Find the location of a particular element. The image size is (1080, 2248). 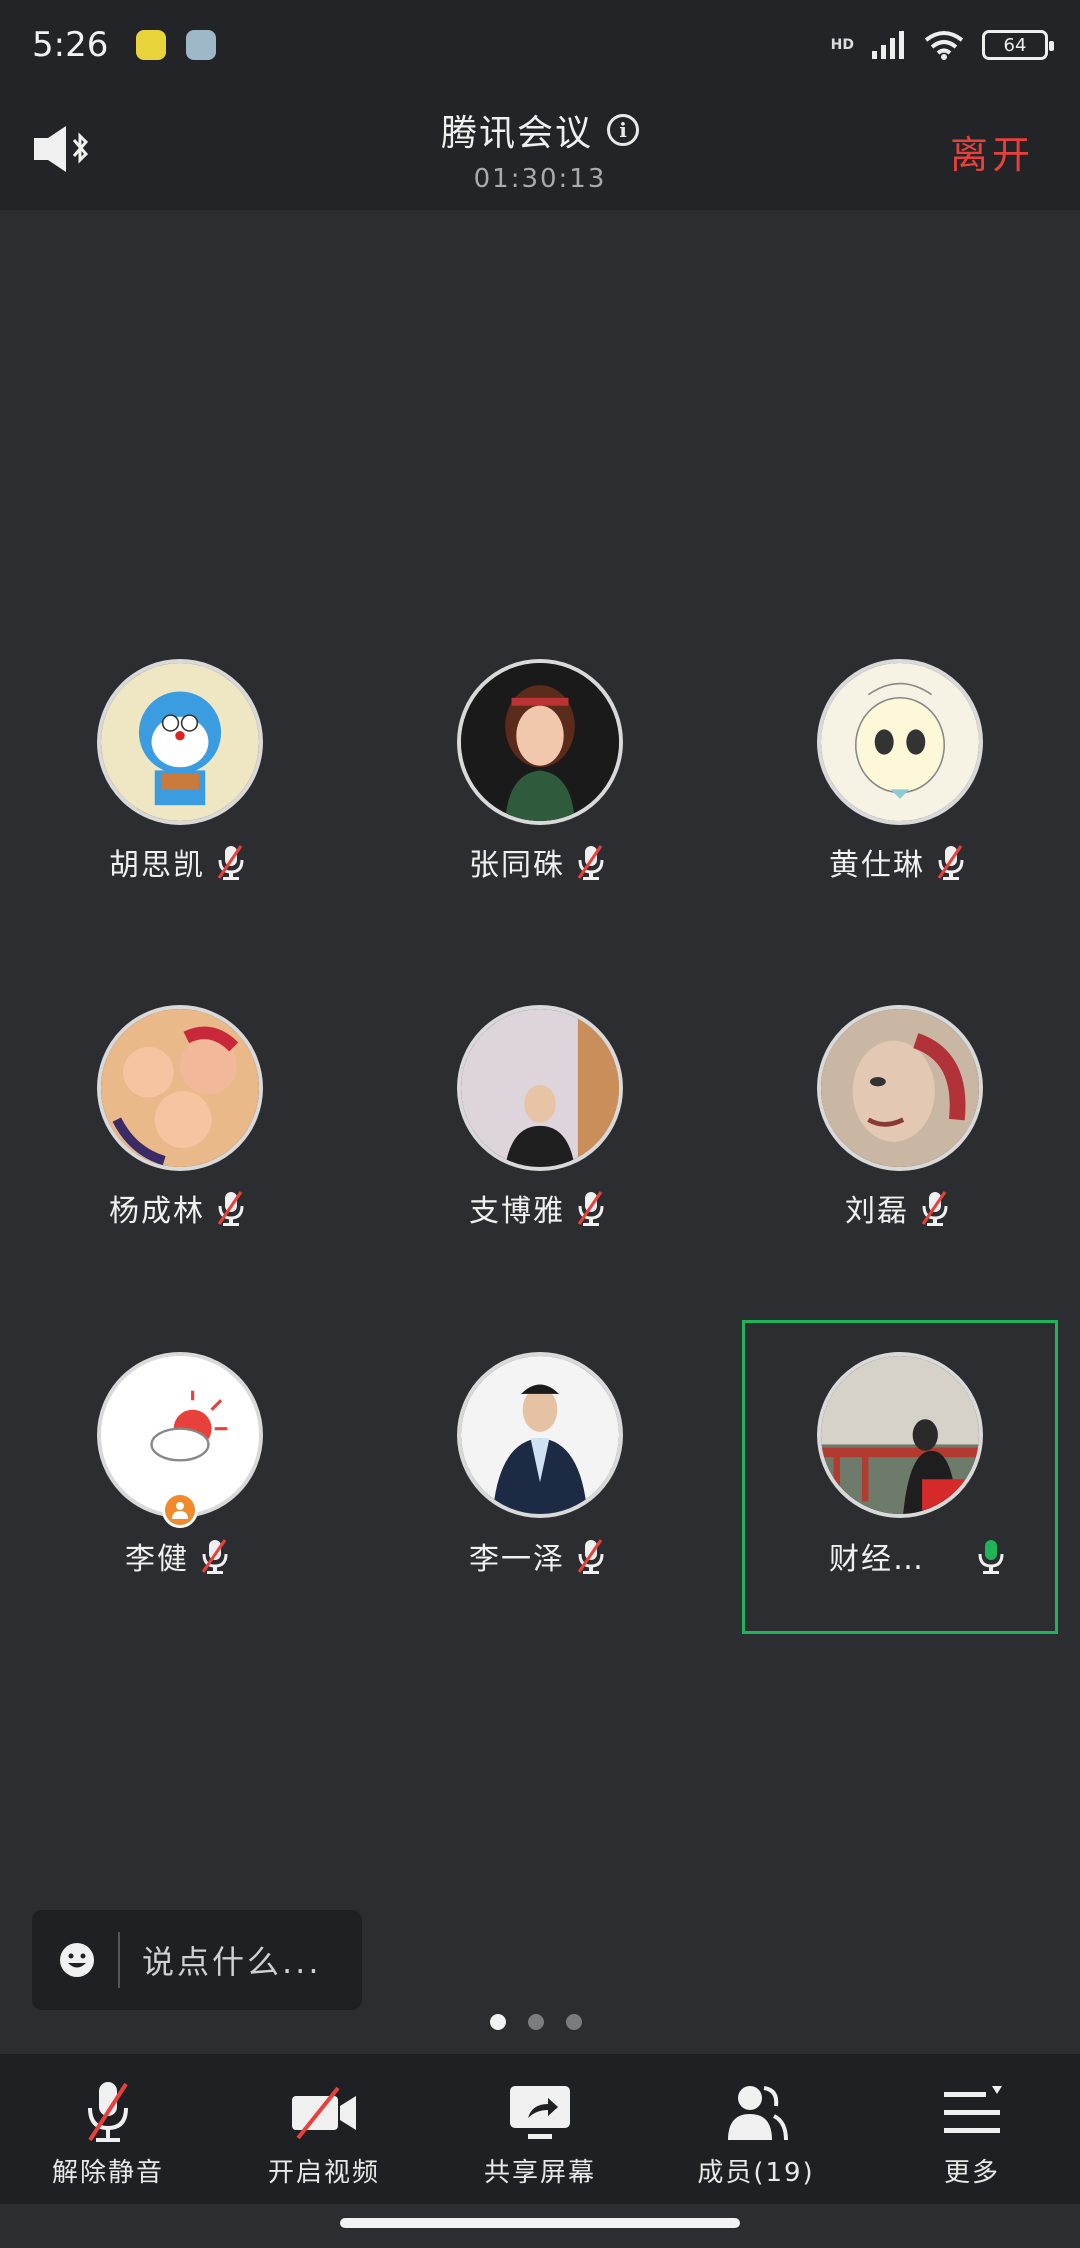

video-off-icon is located at coordinates (324, 2113).